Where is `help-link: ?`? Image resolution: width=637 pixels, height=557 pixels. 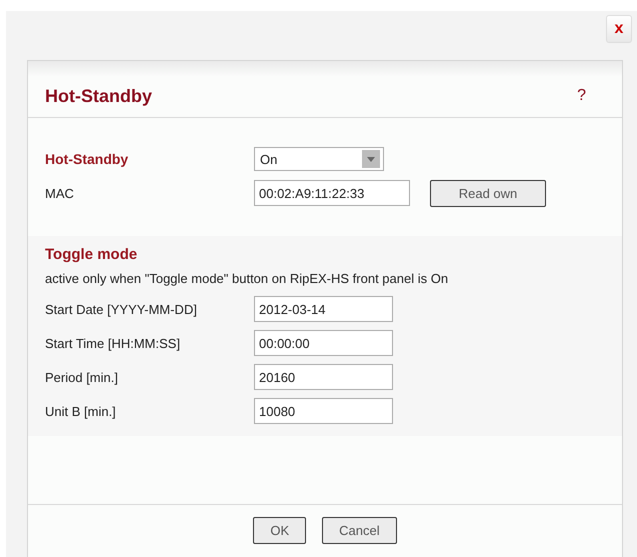
help-link: ? is located at coordinates (581, 96).